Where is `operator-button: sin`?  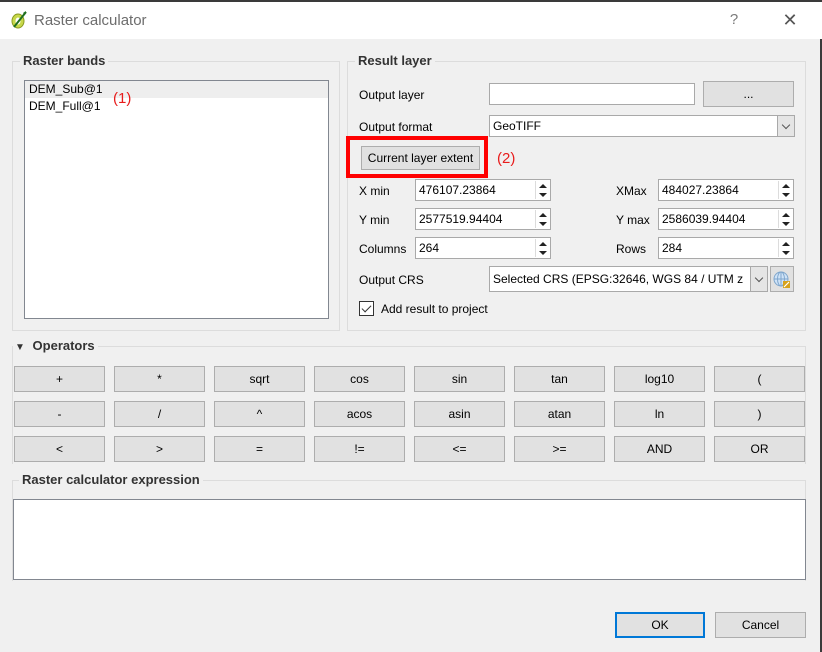
operator-button: sin is located at coordinates (459, 379).